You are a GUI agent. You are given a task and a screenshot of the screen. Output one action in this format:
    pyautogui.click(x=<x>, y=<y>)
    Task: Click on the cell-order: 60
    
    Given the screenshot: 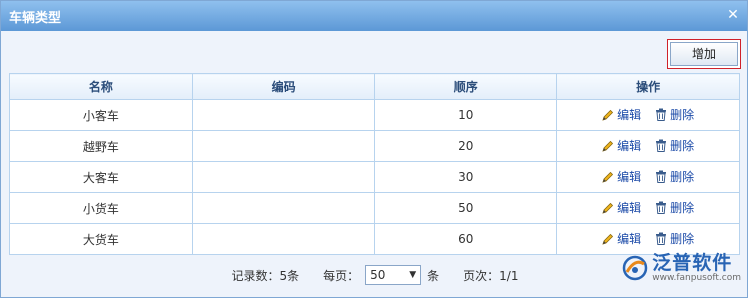 What is the action you would take?
    pyautogui.click(x=466, y=239)
    